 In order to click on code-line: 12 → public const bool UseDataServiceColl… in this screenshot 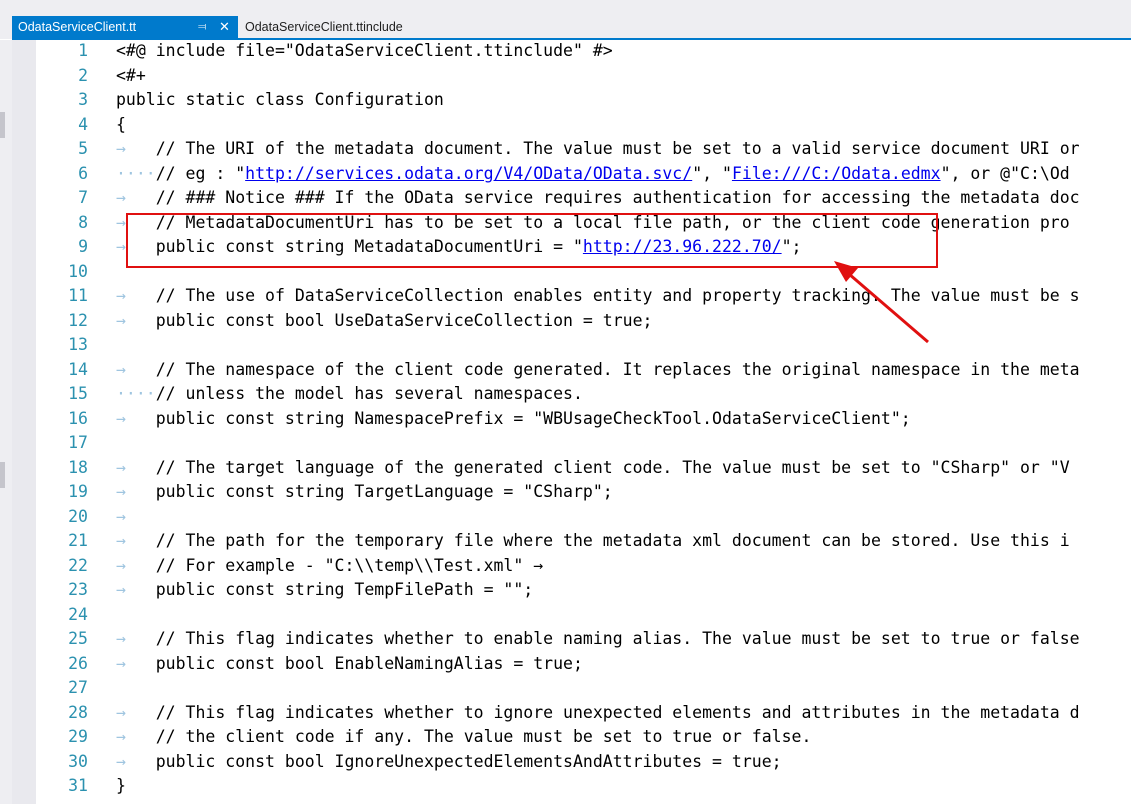, I will do `click(565, 321)`.